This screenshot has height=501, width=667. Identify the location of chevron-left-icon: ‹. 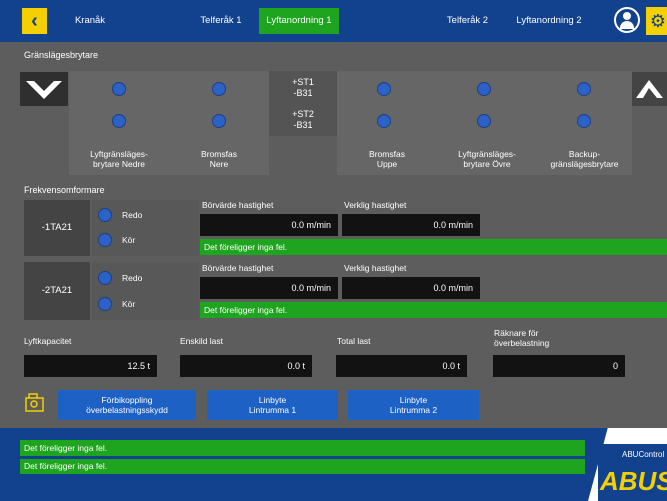
(34, 21).